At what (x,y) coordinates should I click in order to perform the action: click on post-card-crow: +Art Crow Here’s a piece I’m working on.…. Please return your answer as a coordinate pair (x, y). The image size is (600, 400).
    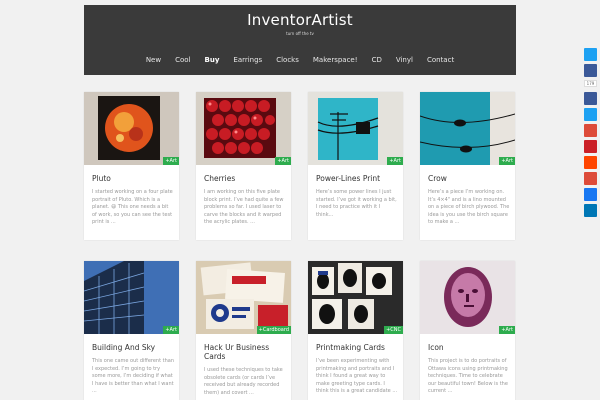
    Looking at the image, I should click on (467, 166).